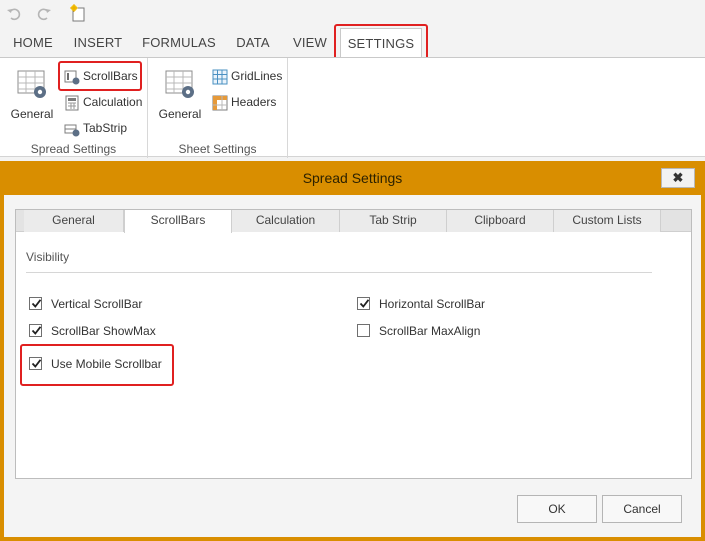  I want to click on calculation-label: Calculation, so click(113, 102).